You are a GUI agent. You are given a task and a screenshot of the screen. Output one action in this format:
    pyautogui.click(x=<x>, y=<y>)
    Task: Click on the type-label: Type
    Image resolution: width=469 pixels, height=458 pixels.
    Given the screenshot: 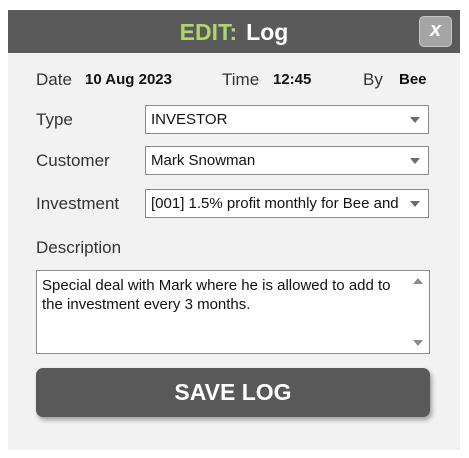 What is the action you would take?
    pyautogui.click(x=54, y=119)
    